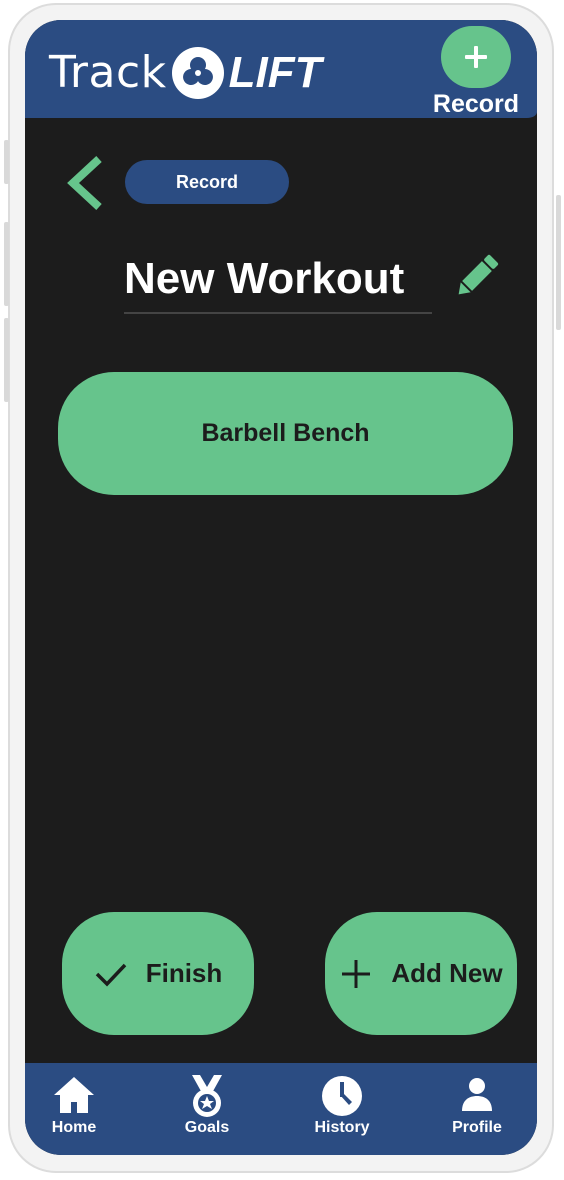 The width and height of the screenshot is (564, 1180). I want to click on record-button-label: Record, so click(476, 104).